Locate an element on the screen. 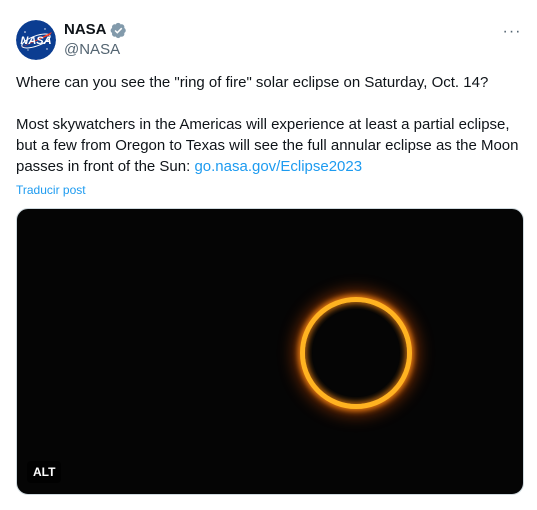 Image resolution: width=537 pixels, height=510 pixels. nasa-logo-icon: NASA is located at coordinates (36, 40).